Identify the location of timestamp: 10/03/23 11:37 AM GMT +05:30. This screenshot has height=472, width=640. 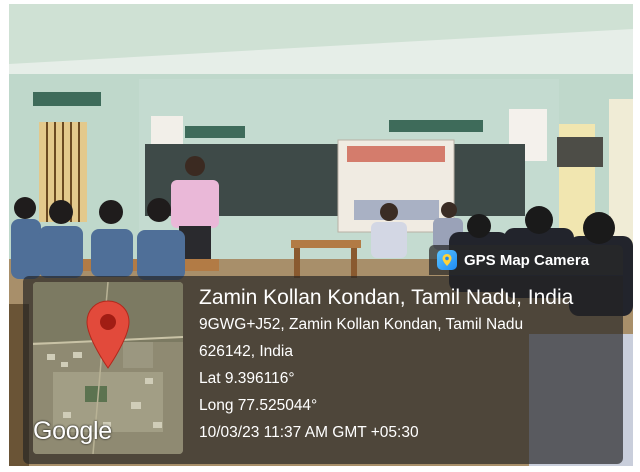
(309, 432).